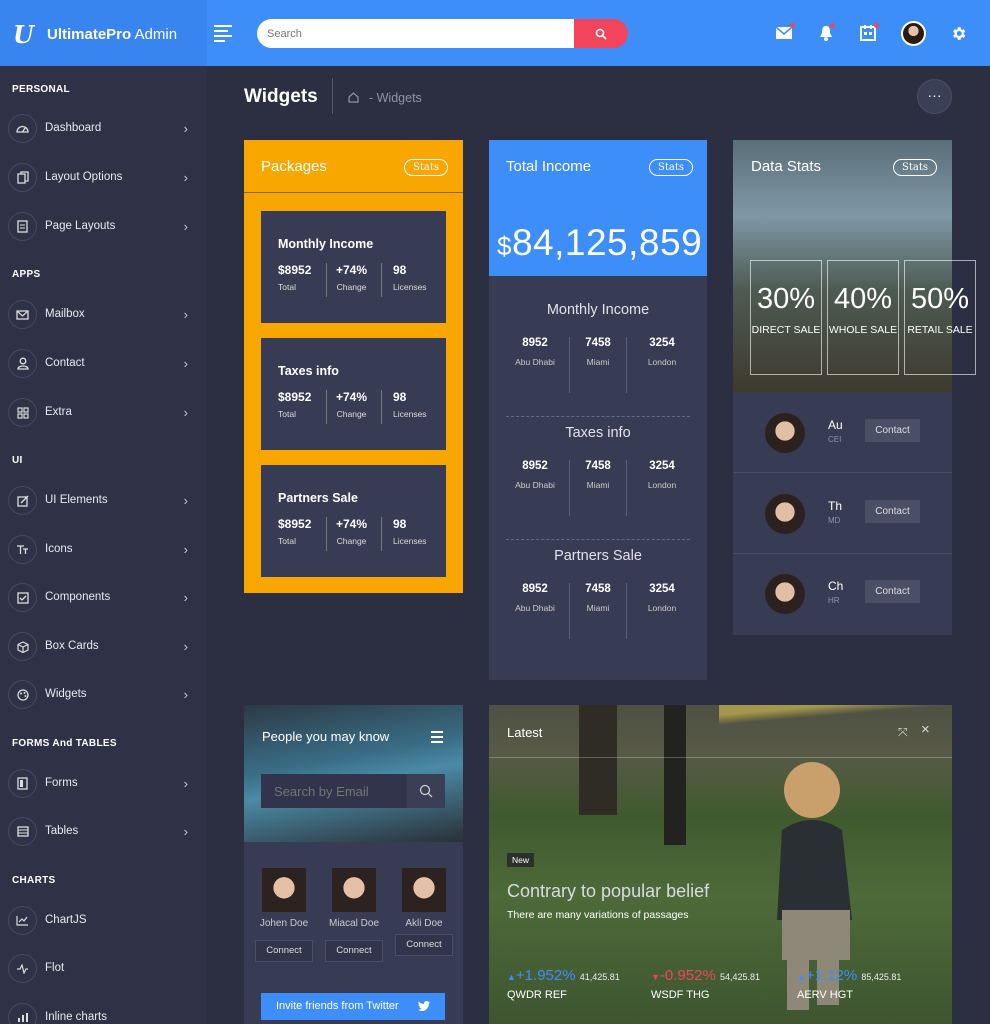 The width and height of the screenshot is (990, 1024). I want to click on person-role: MD, so click(834, 520).